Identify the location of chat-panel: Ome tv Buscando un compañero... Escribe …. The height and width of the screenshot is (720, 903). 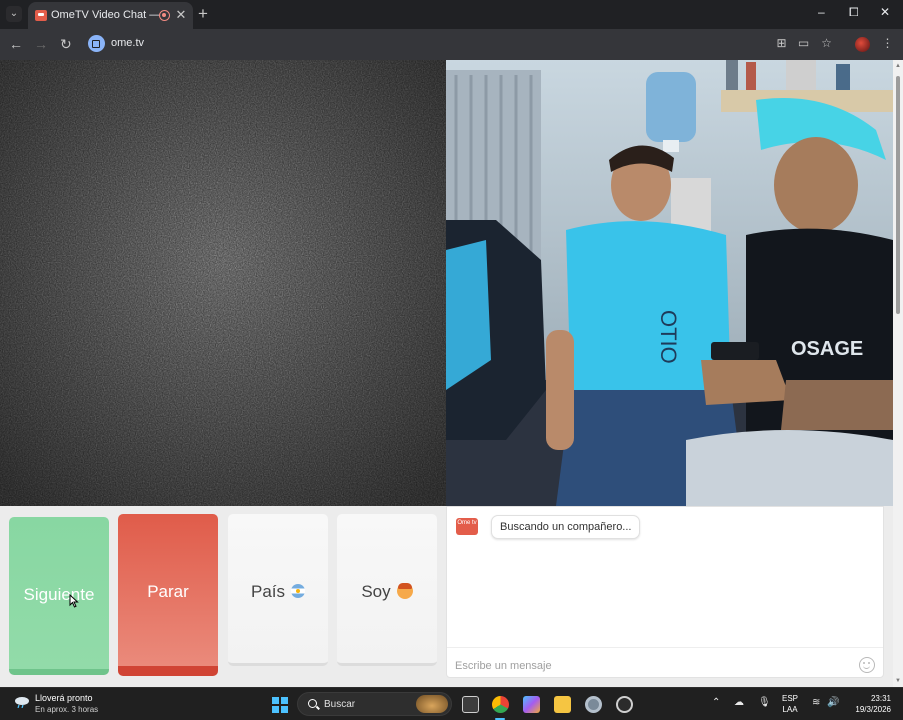
(665, 592).